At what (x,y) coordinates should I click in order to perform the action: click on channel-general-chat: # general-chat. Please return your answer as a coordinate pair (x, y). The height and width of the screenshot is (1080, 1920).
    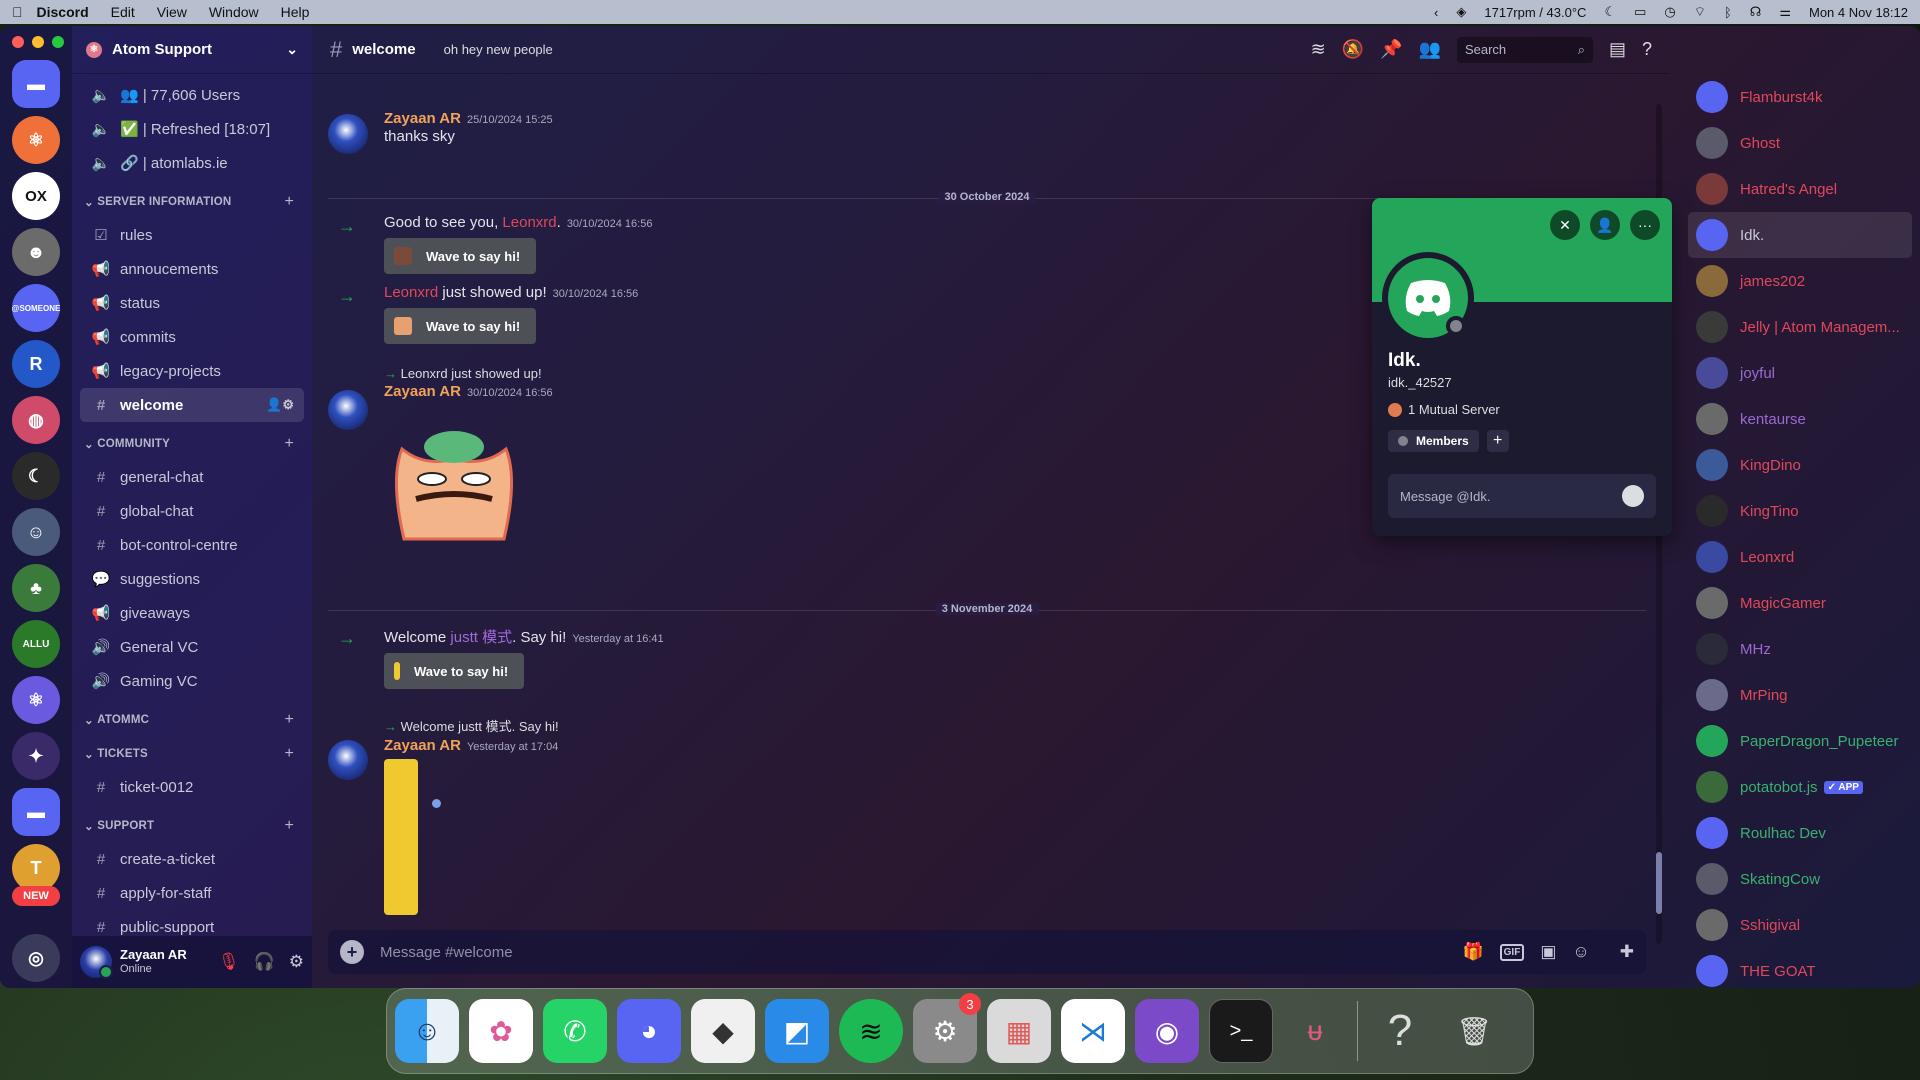
    Looking at the image, I should click on (192, 477).